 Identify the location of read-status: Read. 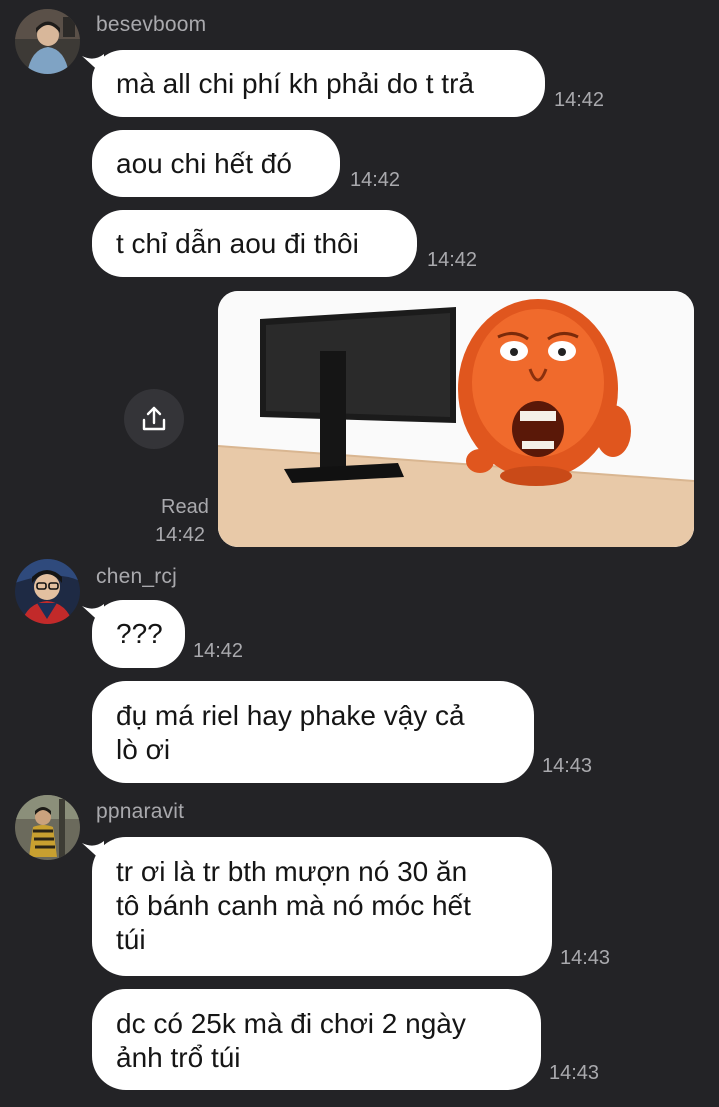
(185, 507).